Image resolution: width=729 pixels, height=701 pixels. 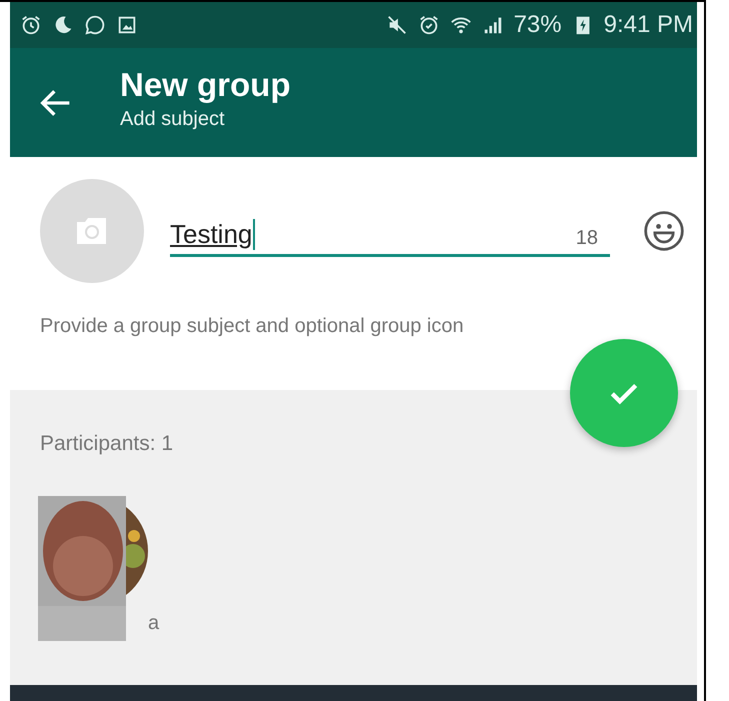 What do you see at coordinates (205, 85) in the screenshot?
I see `screen-title: New group` at bounding box center [205, 85].